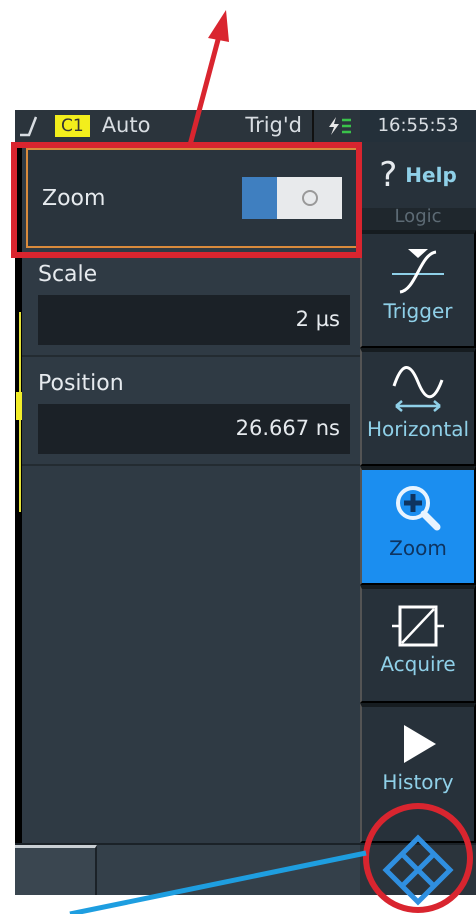  What do you see at coordinates (279, 126) in the screenshot?
I see `trigger-state: Trig'd` at bounding box center [279, 126].